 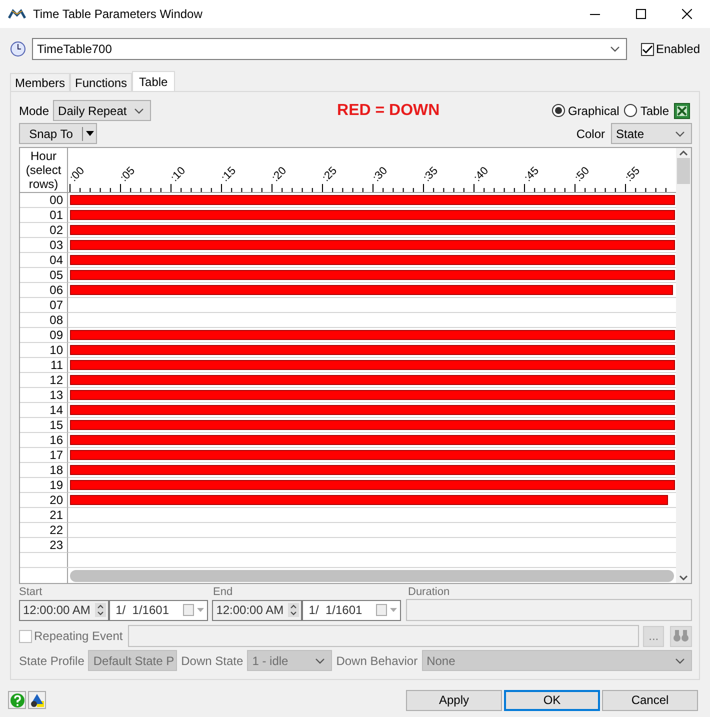 I want to click on repeating-checkbox, so click(x=25, y=636).